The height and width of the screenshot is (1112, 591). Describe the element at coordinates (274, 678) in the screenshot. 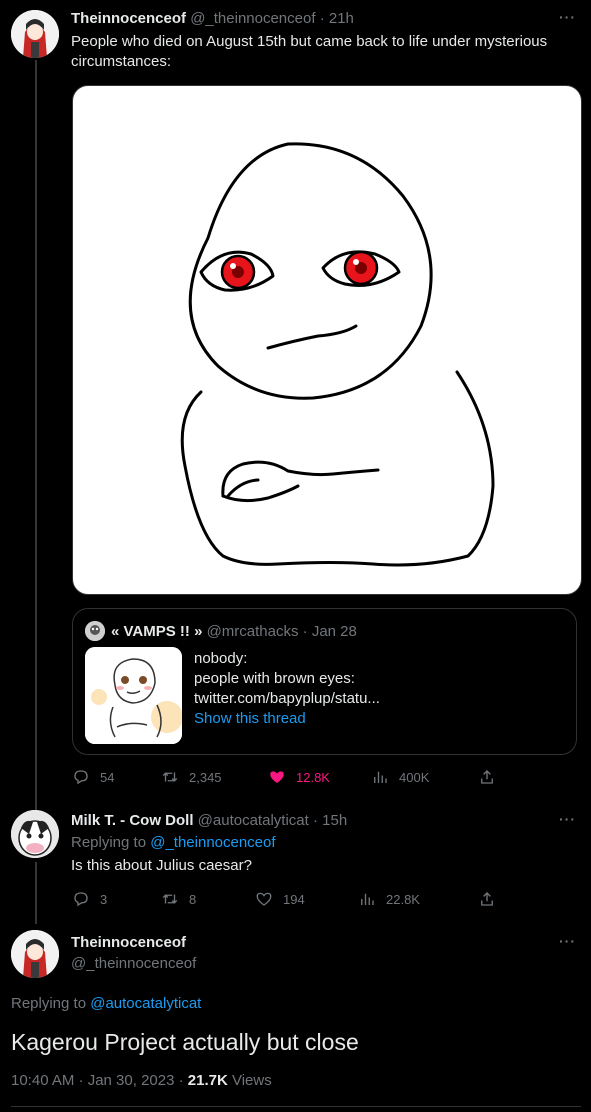

I see `quote-line: people with brown eyes:` at that location.